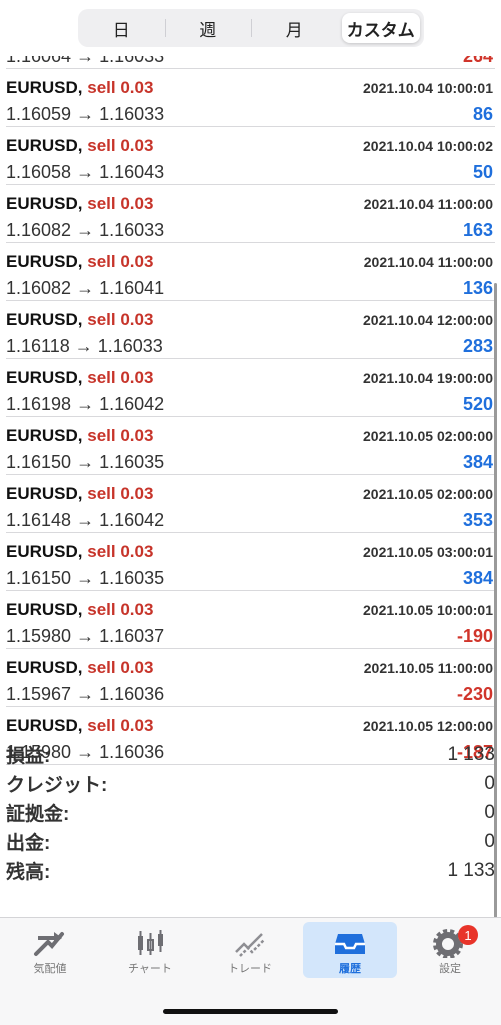 Image resolution: width=501 pixels, height=1025 pixels. I want to click on period-selector-bar: 日 週 月 カスタム, so click(250, 28).